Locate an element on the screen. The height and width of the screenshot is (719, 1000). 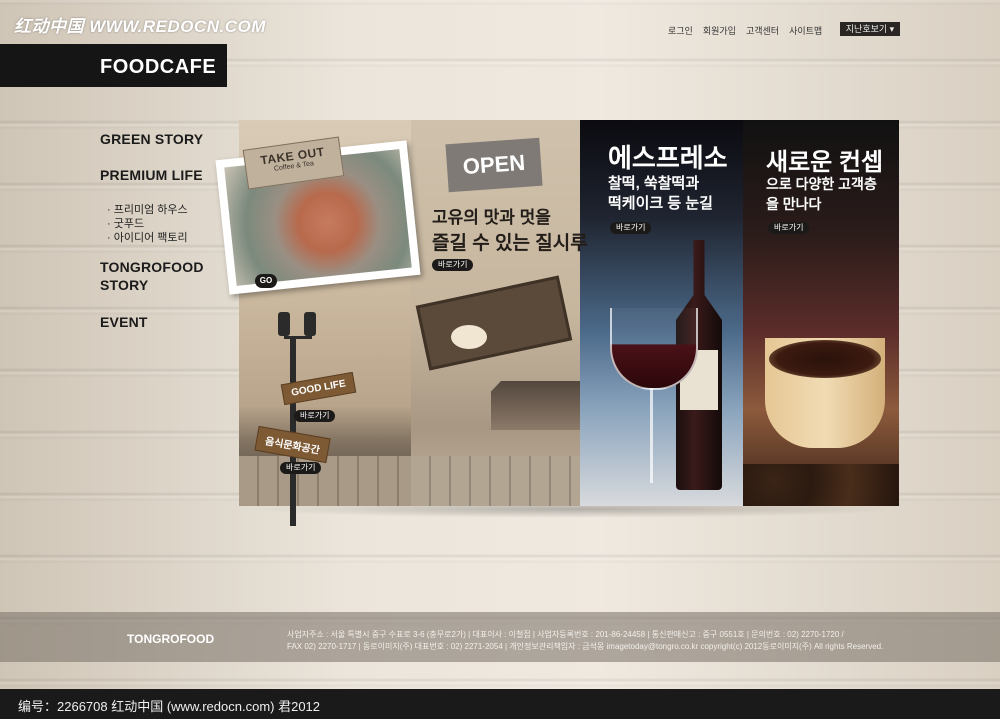
glass-stem is located at coordinates (651, 435).